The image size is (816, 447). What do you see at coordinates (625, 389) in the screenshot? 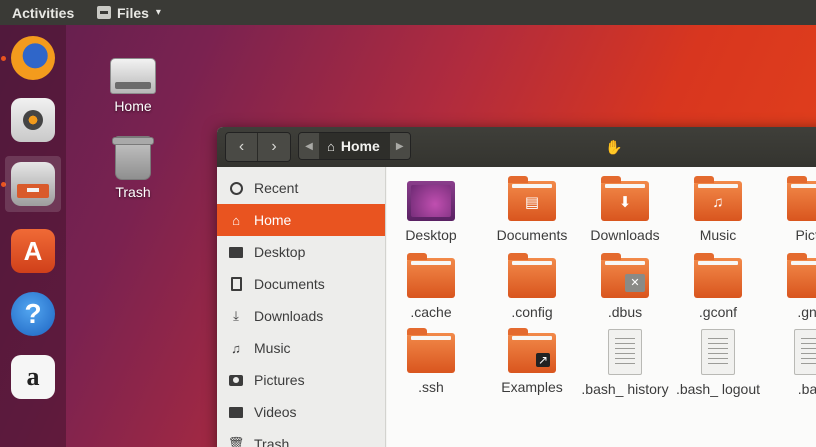
I see `file-item-label: .bash_ history` at bounding box center [625, 389].